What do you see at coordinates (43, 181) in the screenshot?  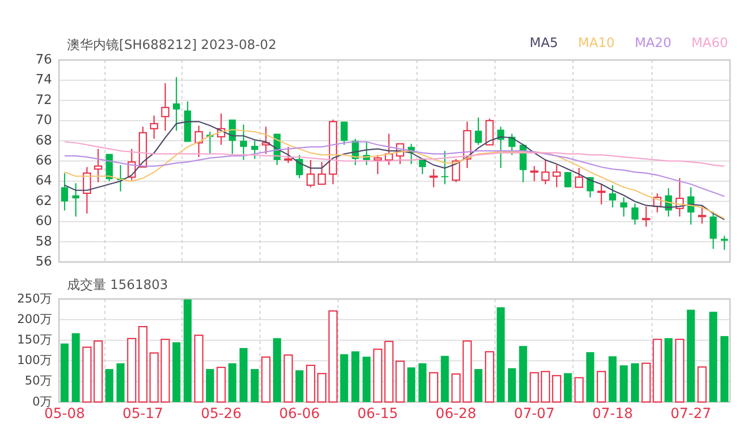 I see `axis-label: 64` at bounding box center [43, 181].